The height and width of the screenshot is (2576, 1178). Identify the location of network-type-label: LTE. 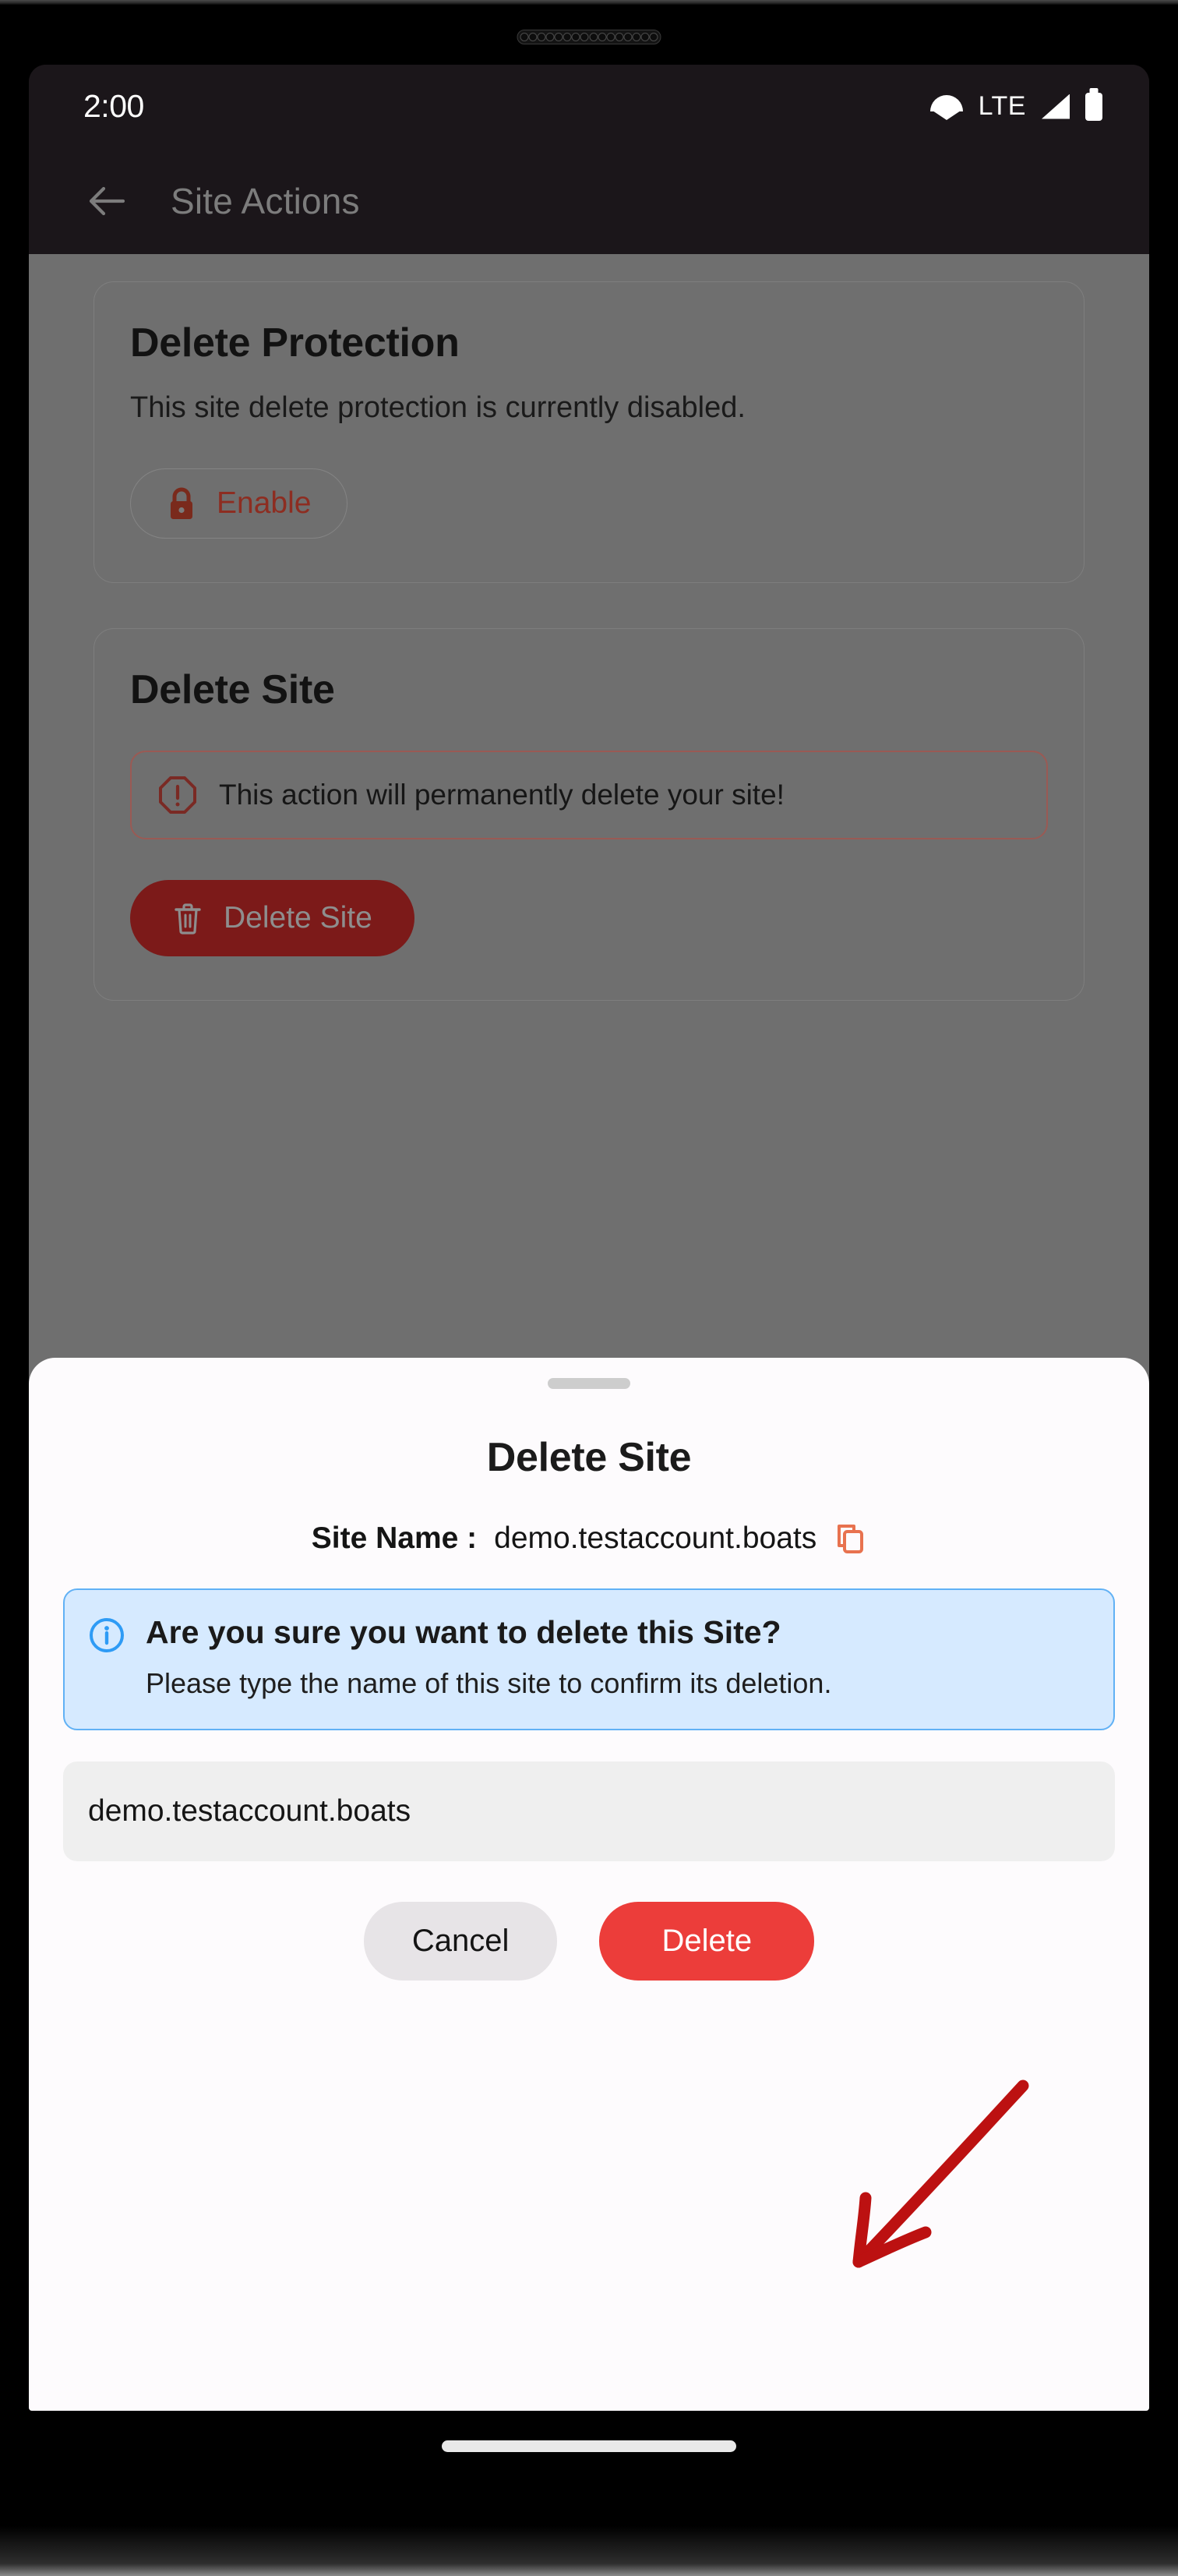
(1002, 106).